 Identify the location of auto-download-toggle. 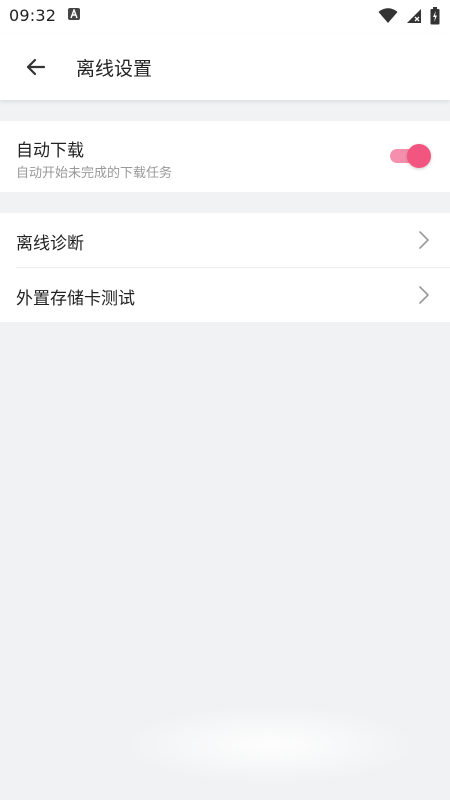
(410, 156).